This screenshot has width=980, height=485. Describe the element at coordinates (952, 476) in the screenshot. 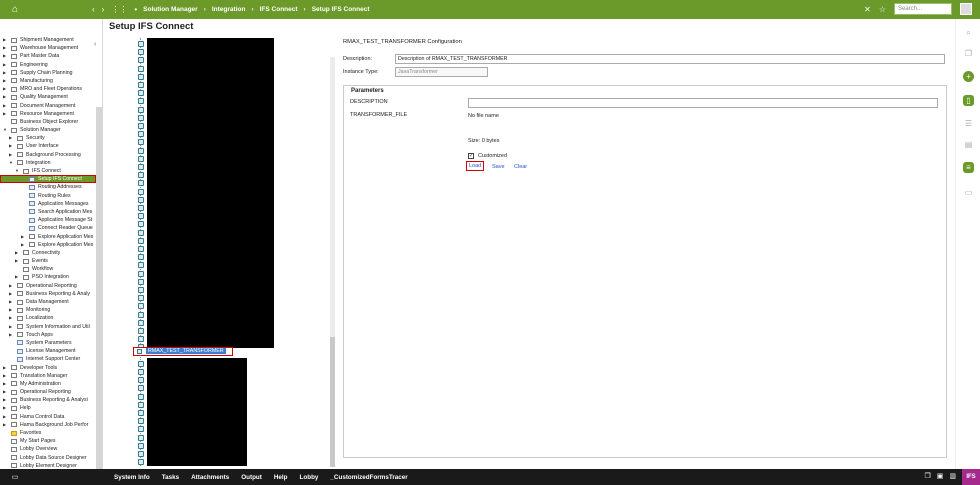

I see `sidebar-toggle-icon: ▥` at that location.